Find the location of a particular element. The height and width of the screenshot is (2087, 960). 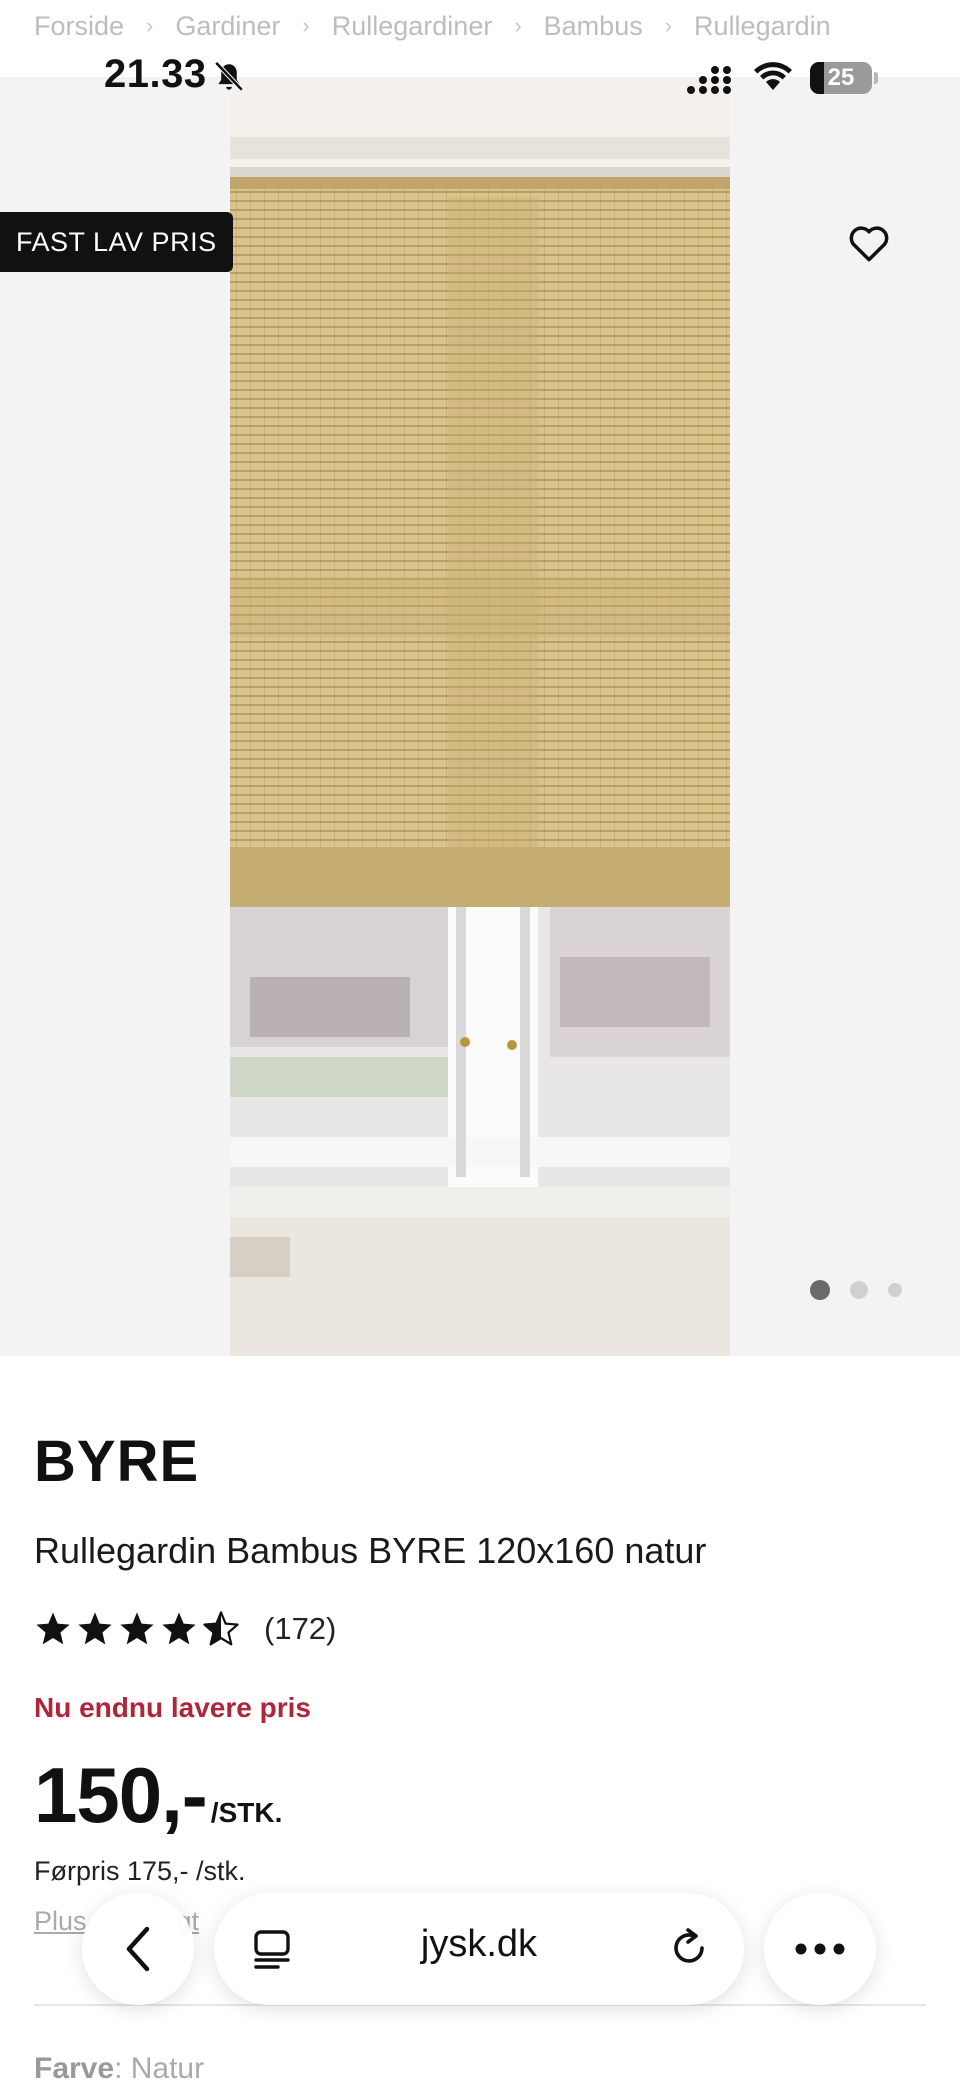

more-button is located at coordinates (820, 1949).